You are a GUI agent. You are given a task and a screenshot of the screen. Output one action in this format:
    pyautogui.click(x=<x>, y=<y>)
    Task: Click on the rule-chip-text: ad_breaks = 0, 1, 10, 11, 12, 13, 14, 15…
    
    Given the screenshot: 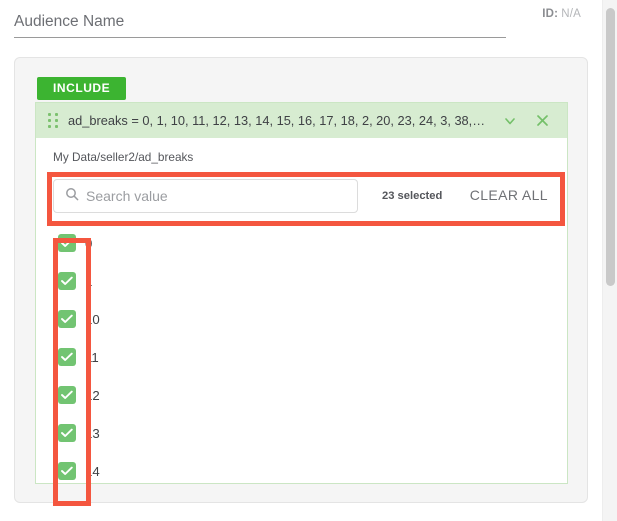 What is the action you would take?
    pyautogui.click(x=282, y=120)
    